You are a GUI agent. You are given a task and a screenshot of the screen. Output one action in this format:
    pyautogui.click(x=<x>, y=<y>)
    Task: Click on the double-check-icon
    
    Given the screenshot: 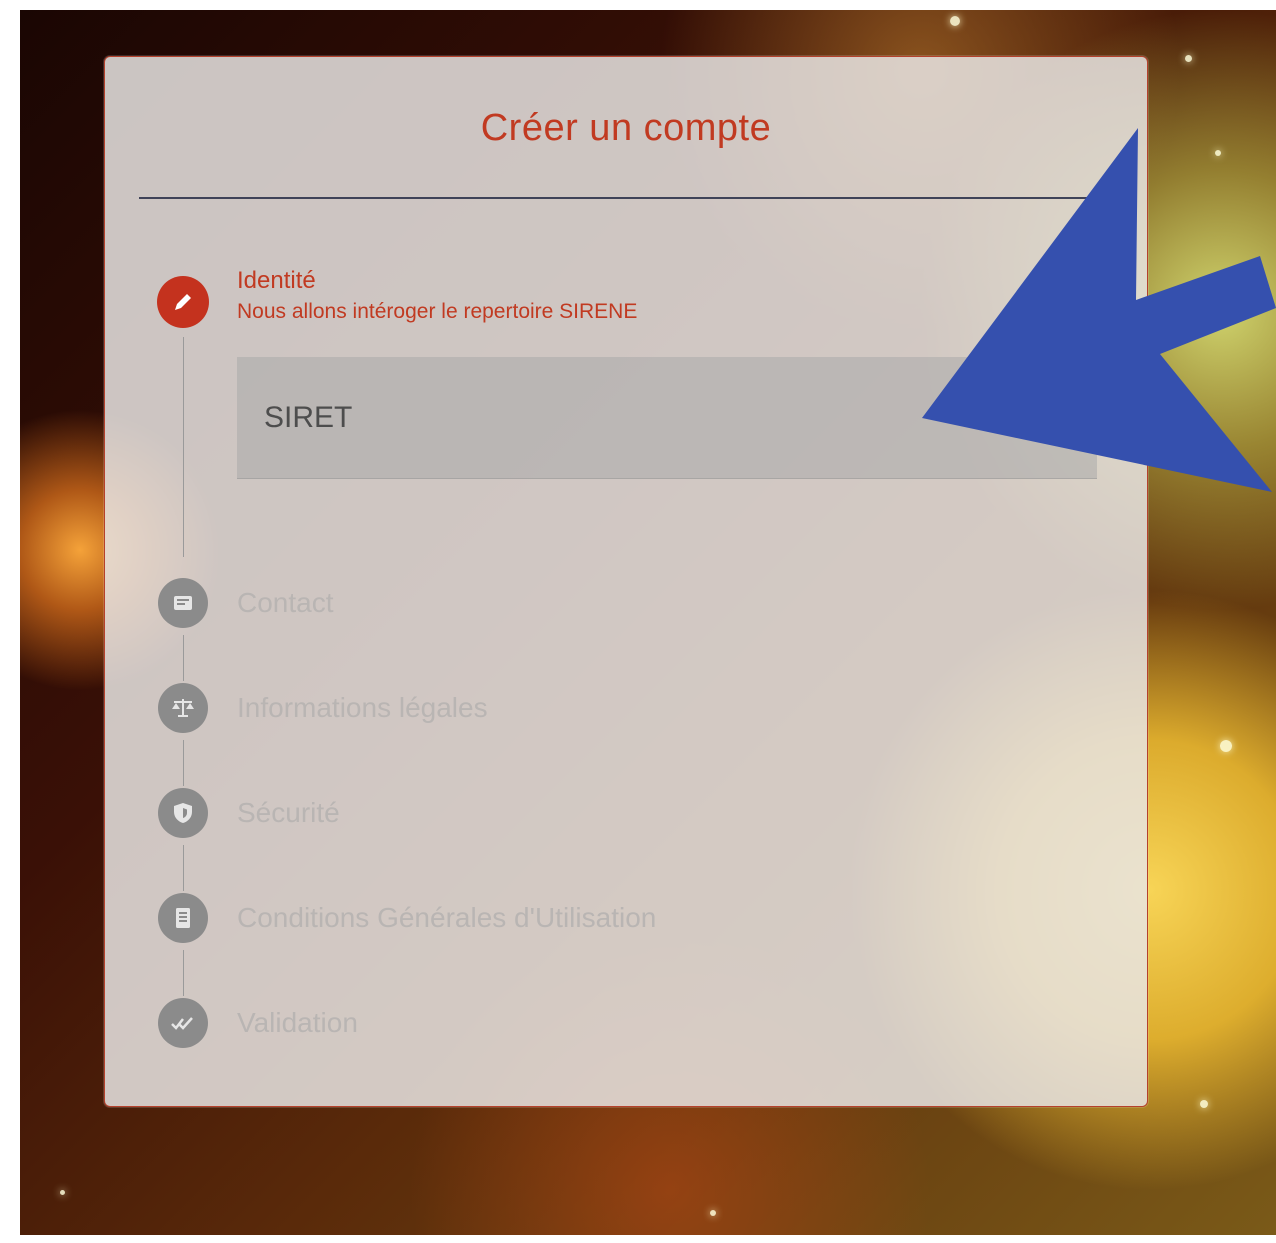 What is the action you would take?
    pyautogui.click(x=183, y=1023)
    